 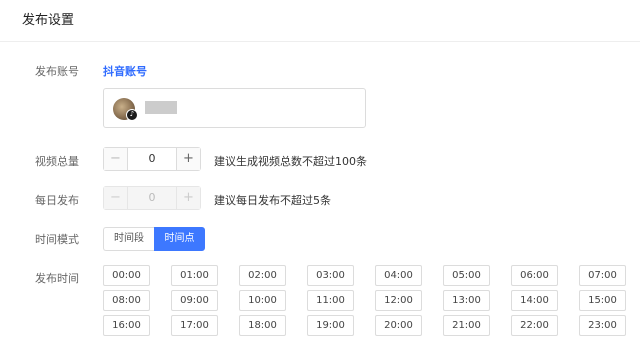 I want to click on time-slot-1600: 16:00, so click(x=126, y=325).